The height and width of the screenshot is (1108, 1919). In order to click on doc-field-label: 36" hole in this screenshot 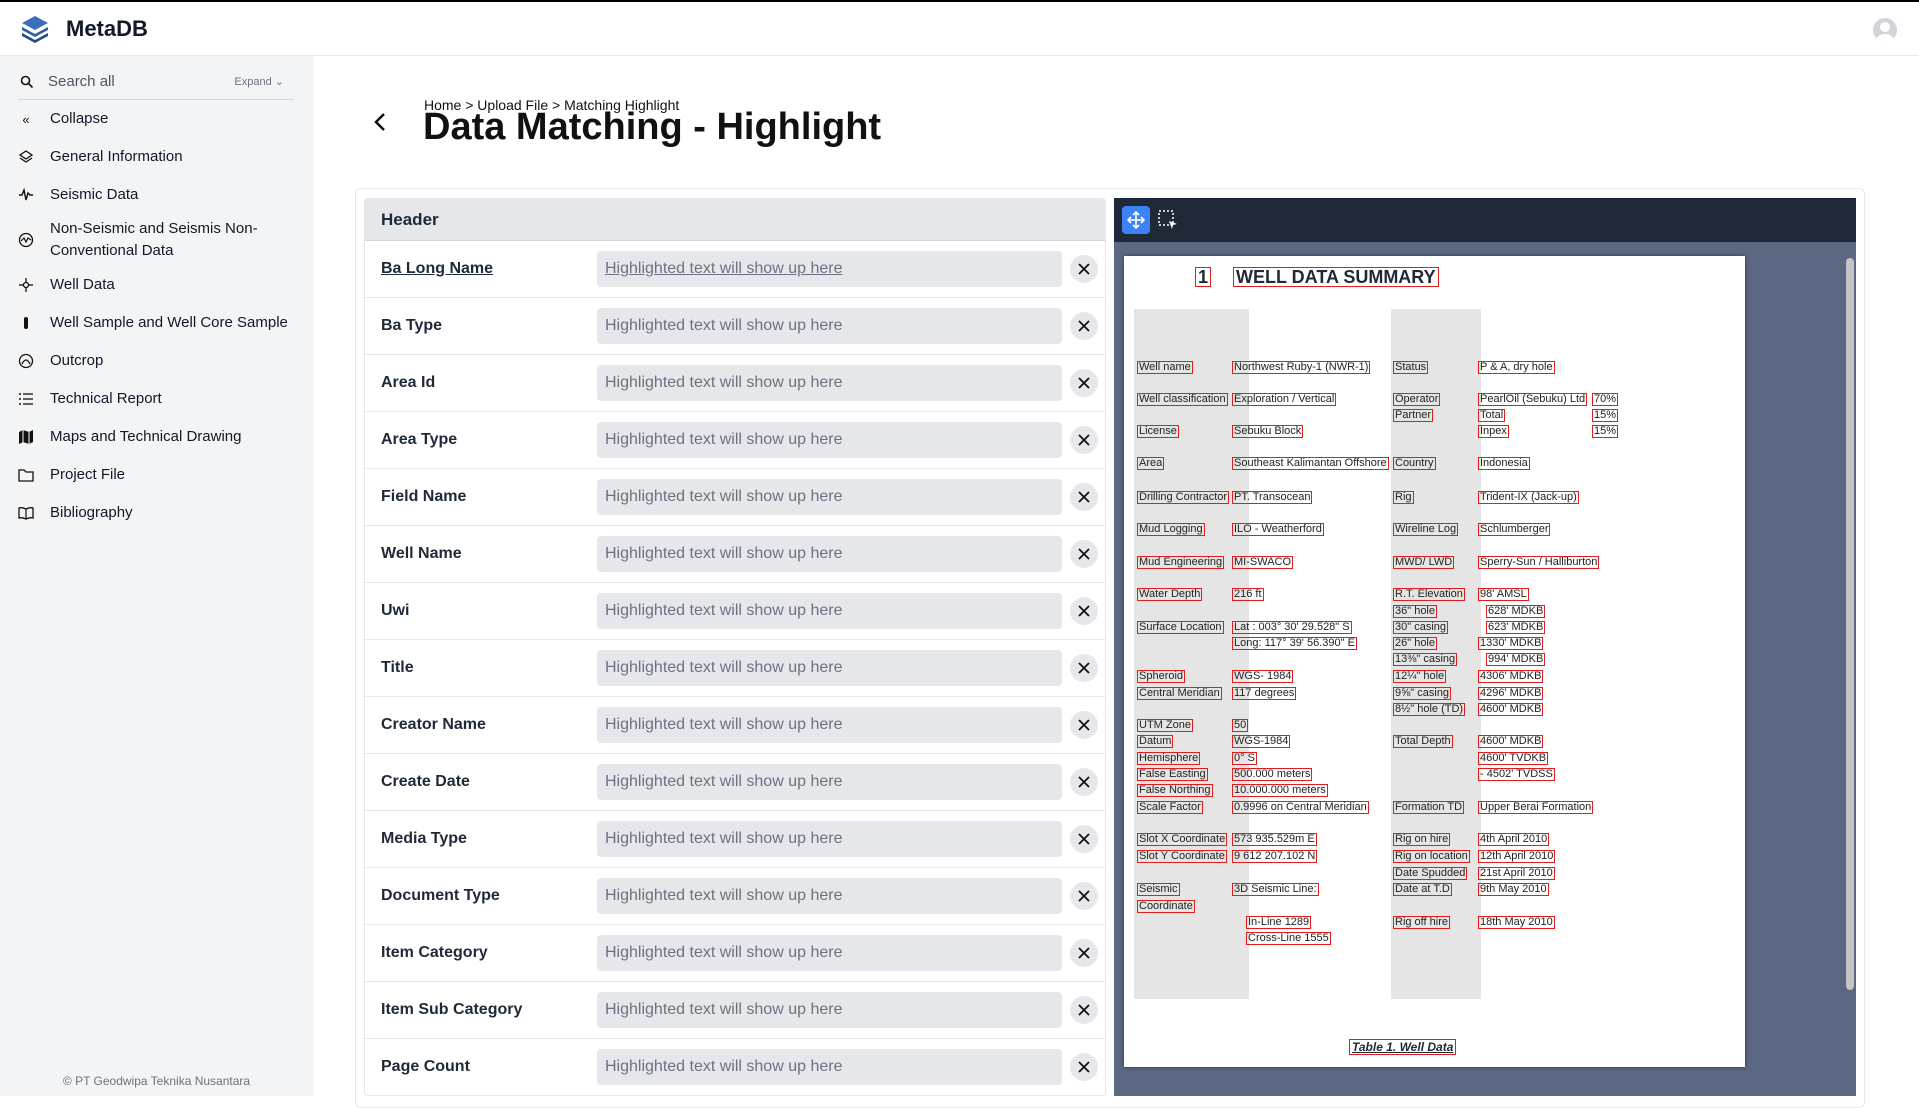, I will do `click(1415, 611)`.